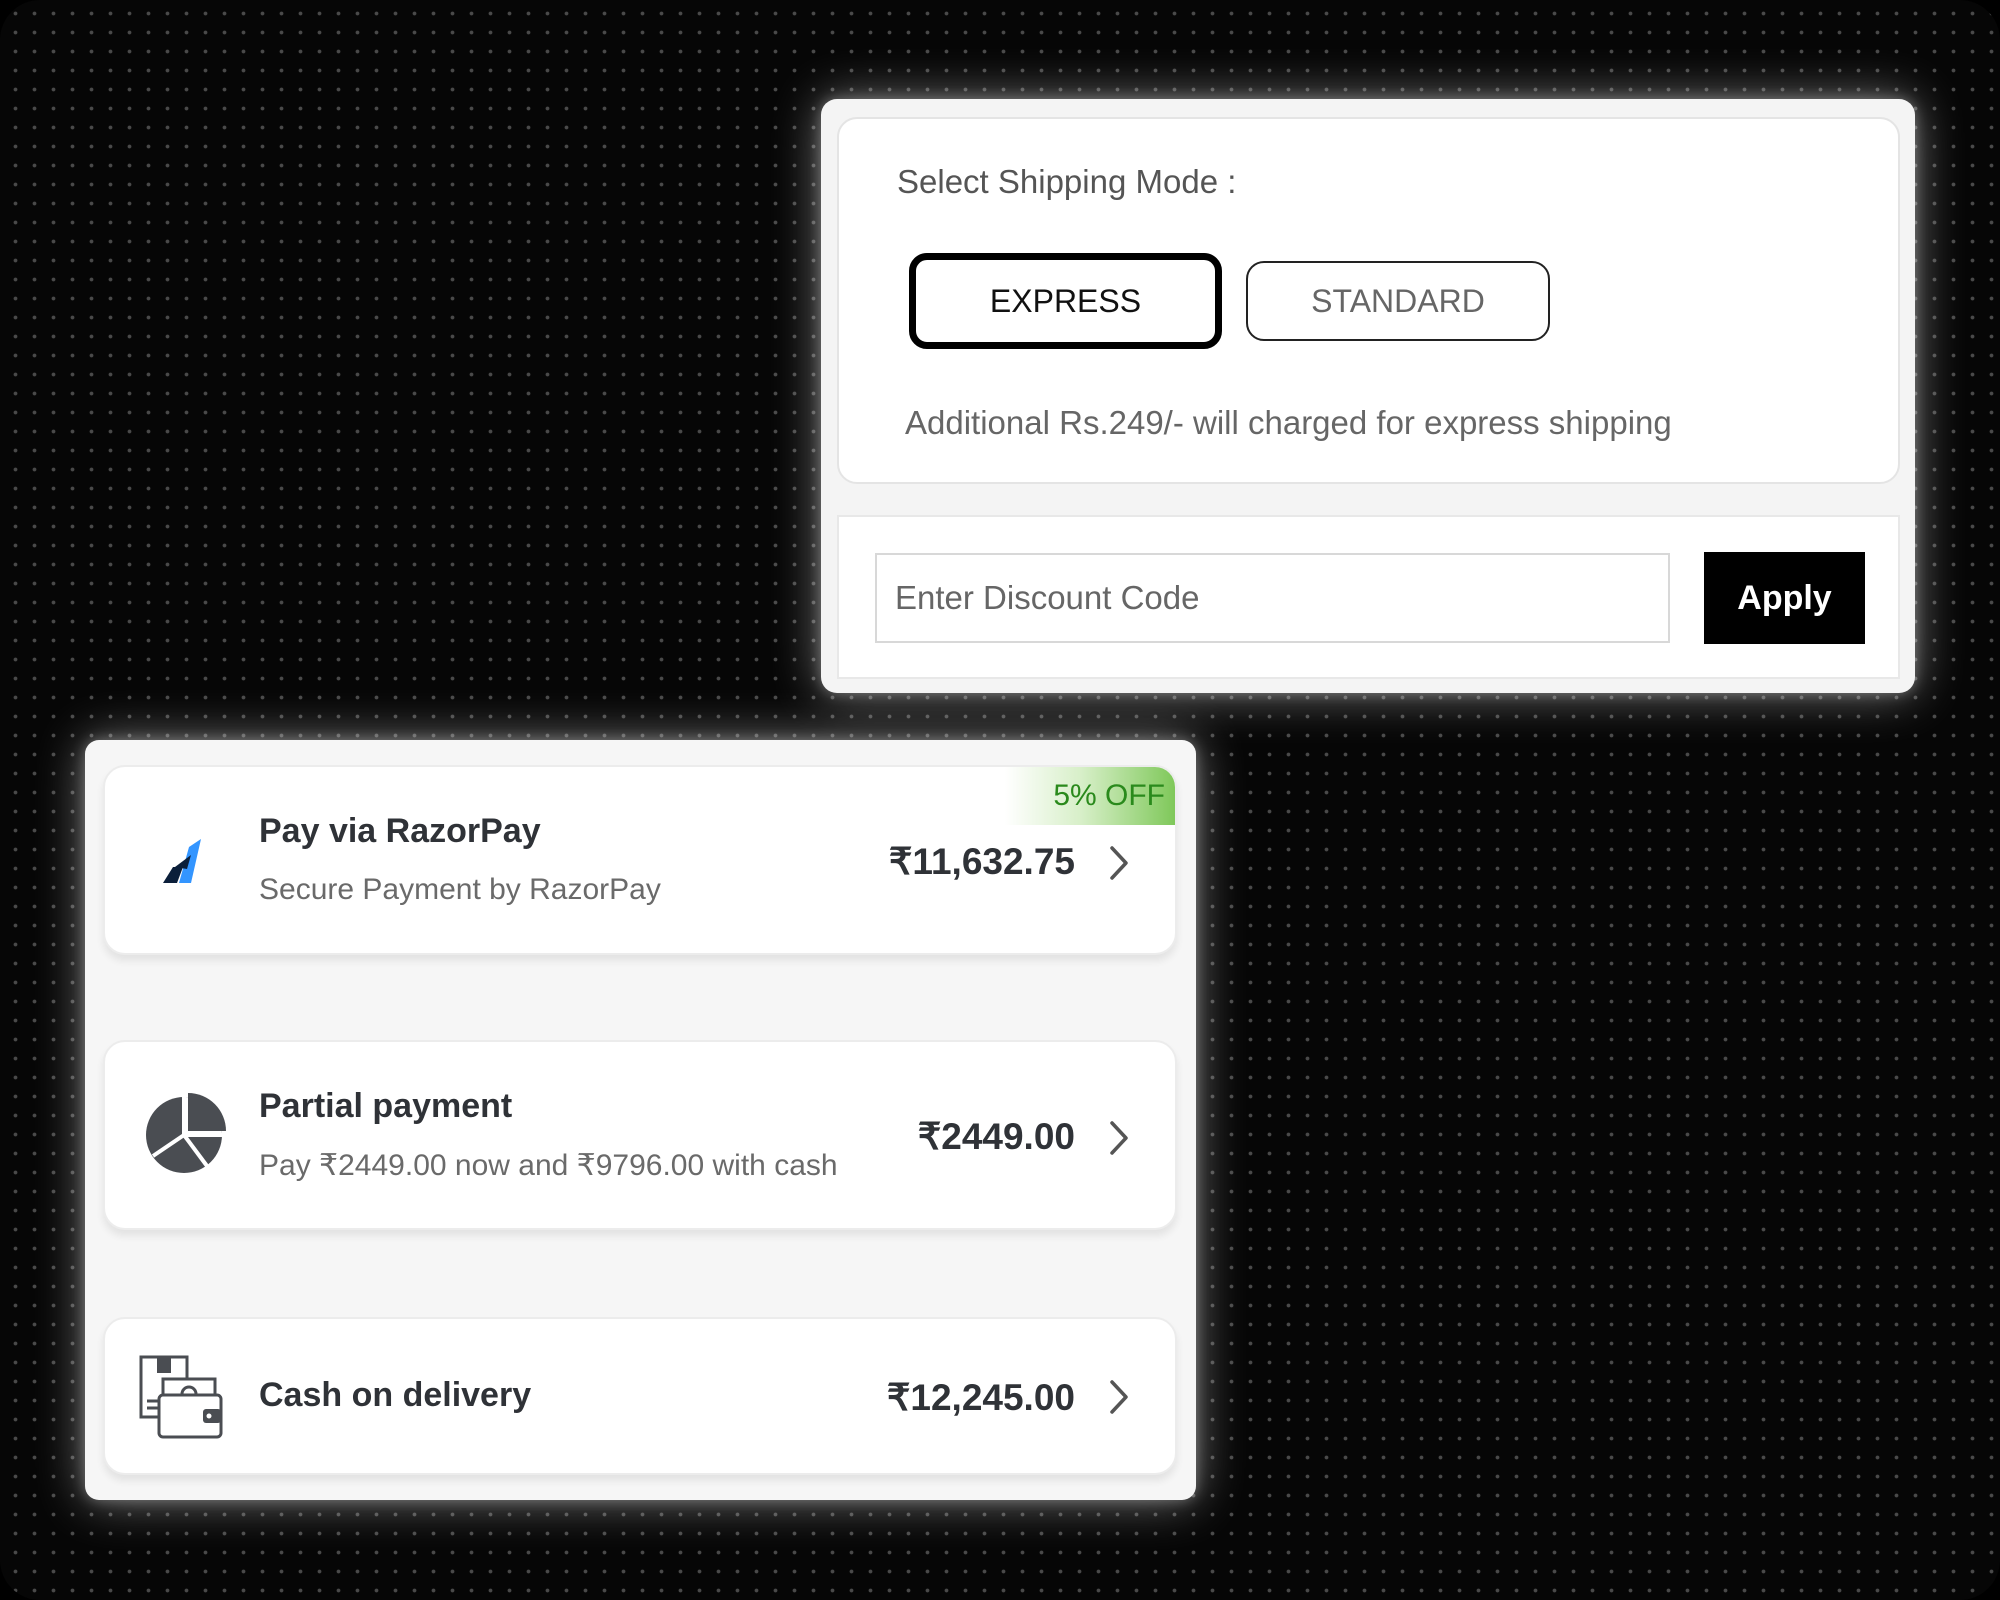 This screenshot has height=1600, width=2000. I want to click on option-title: Pay via RazorPay, so click(400, 831).